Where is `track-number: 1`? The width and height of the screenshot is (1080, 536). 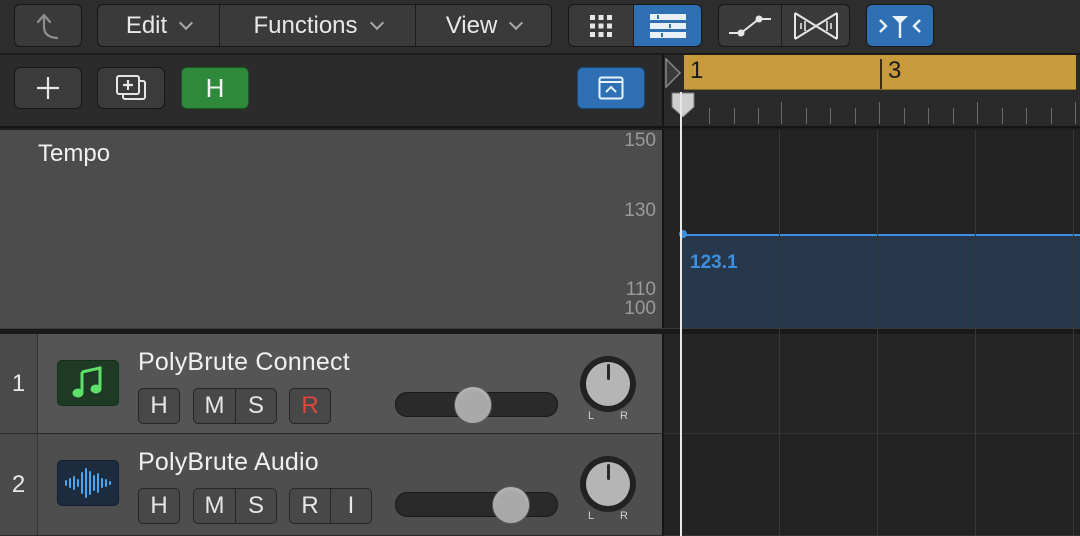 track-number: 1 is located at coordinates (19, 383).